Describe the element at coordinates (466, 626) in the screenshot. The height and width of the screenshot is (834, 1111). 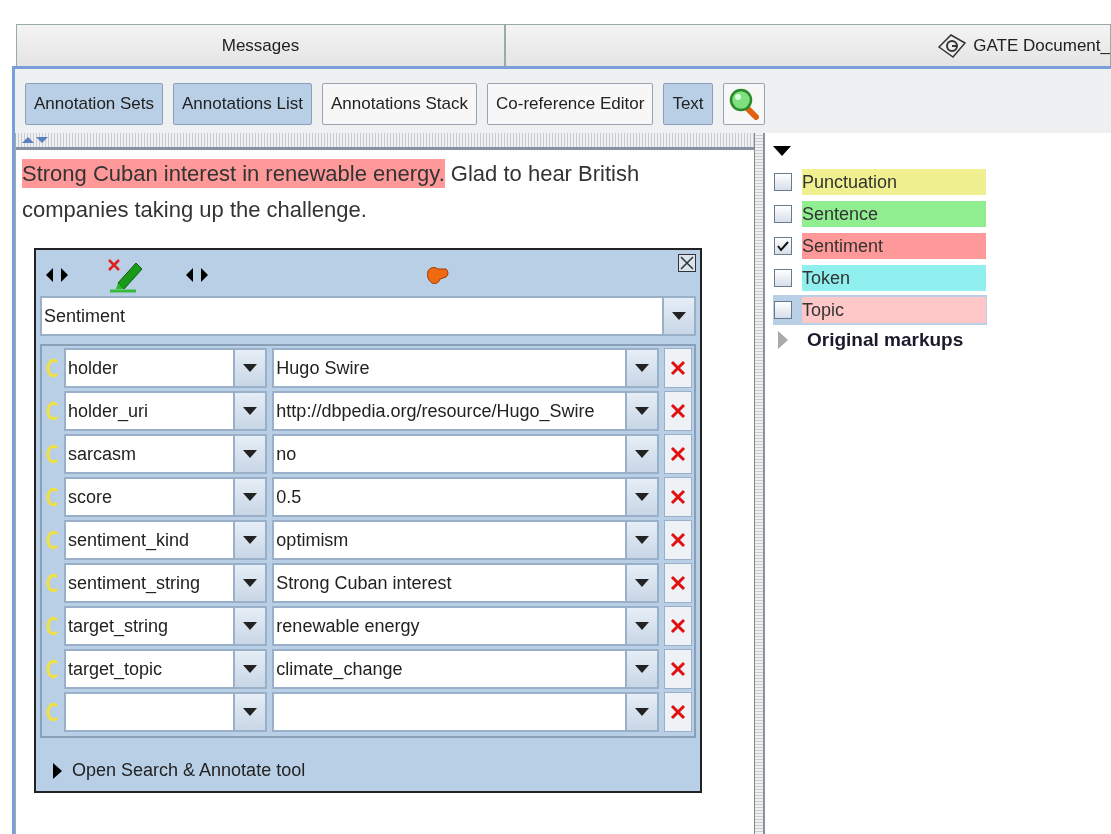
I see `feature-value-dropdown: renewable energy` at that location.